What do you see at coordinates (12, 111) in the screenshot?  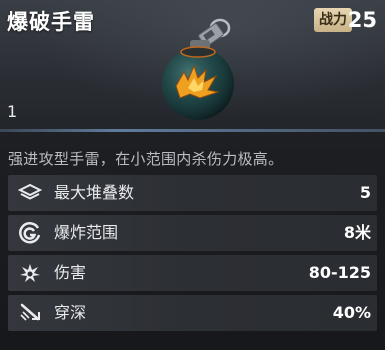 I see `item-quantity: 1` at bounding box center [12, 111].